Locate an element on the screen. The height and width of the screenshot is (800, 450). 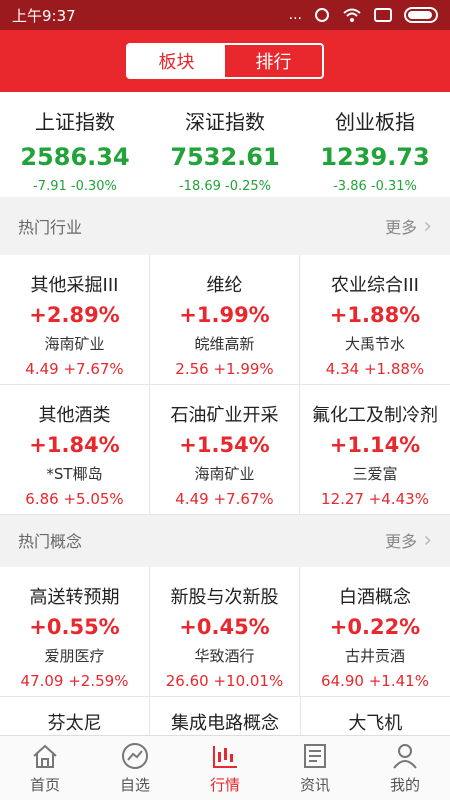
concept-name: 白酒概念 is located at coordinates (375, 597).